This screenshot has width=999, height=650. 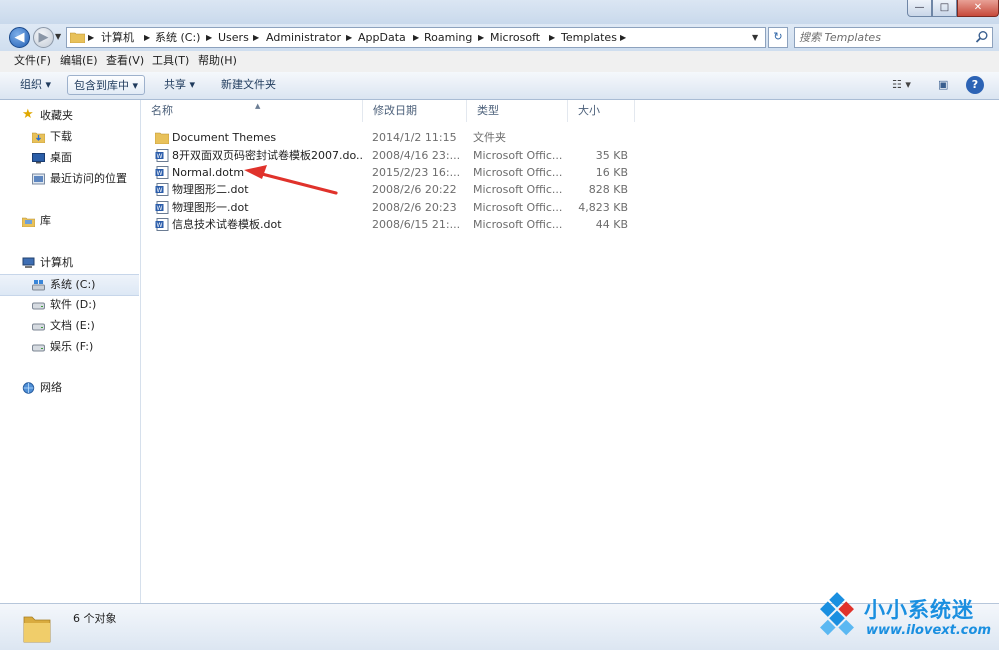 What do you see at coordinates (69, 158) in the screenshot?
I see `nav-desktop: 桌面` at bounding box center [69, 158].